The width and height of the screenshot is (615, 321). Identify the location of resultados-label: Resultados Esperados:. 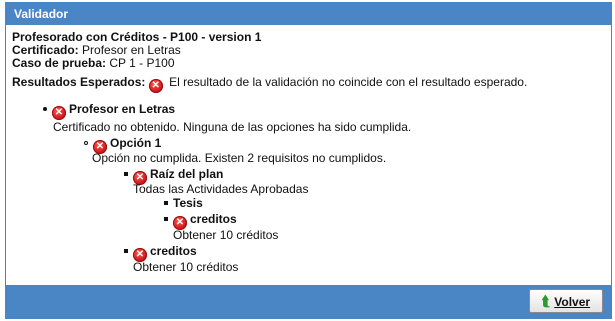
(79, 82).